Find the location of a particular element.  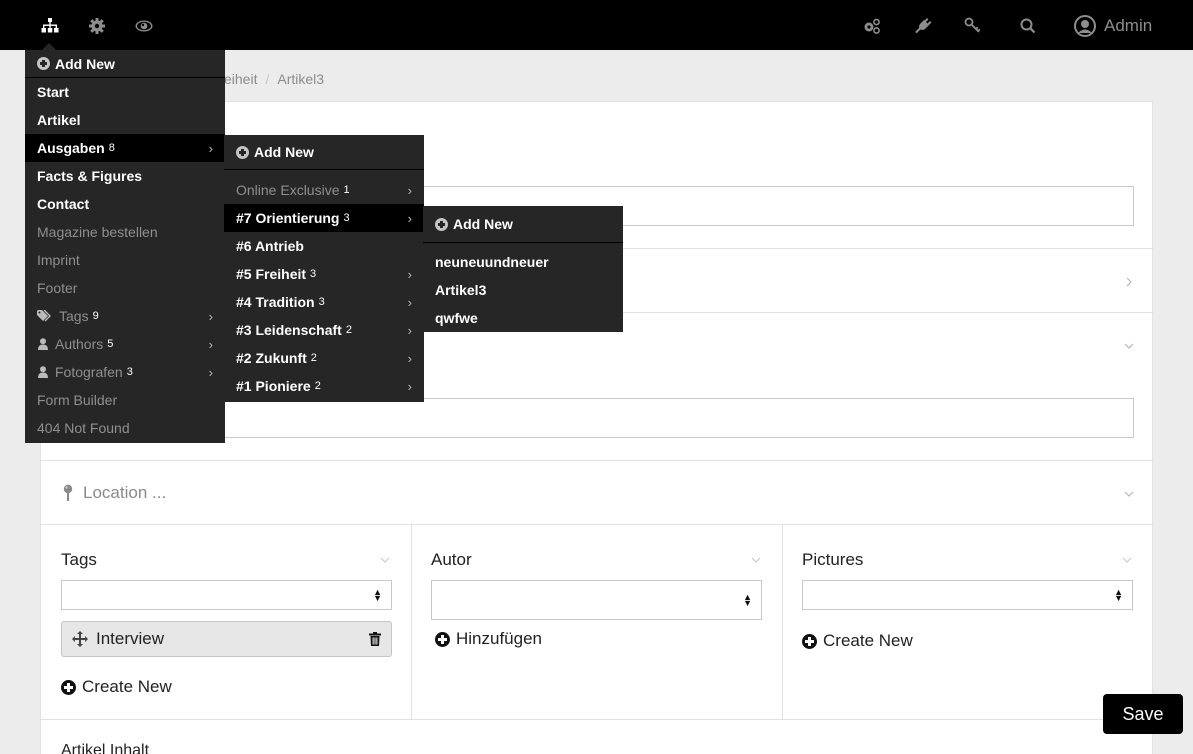

autor-select: ▲ ▼ is located at coordinates (596, 600).